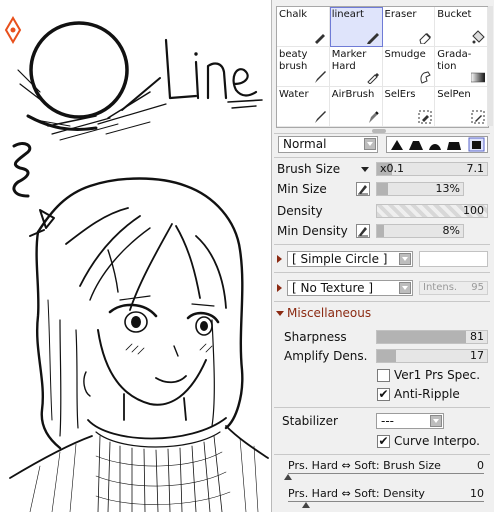  I want to click on brush-shape-value: [ Simple Circle ], so click(340, 259).